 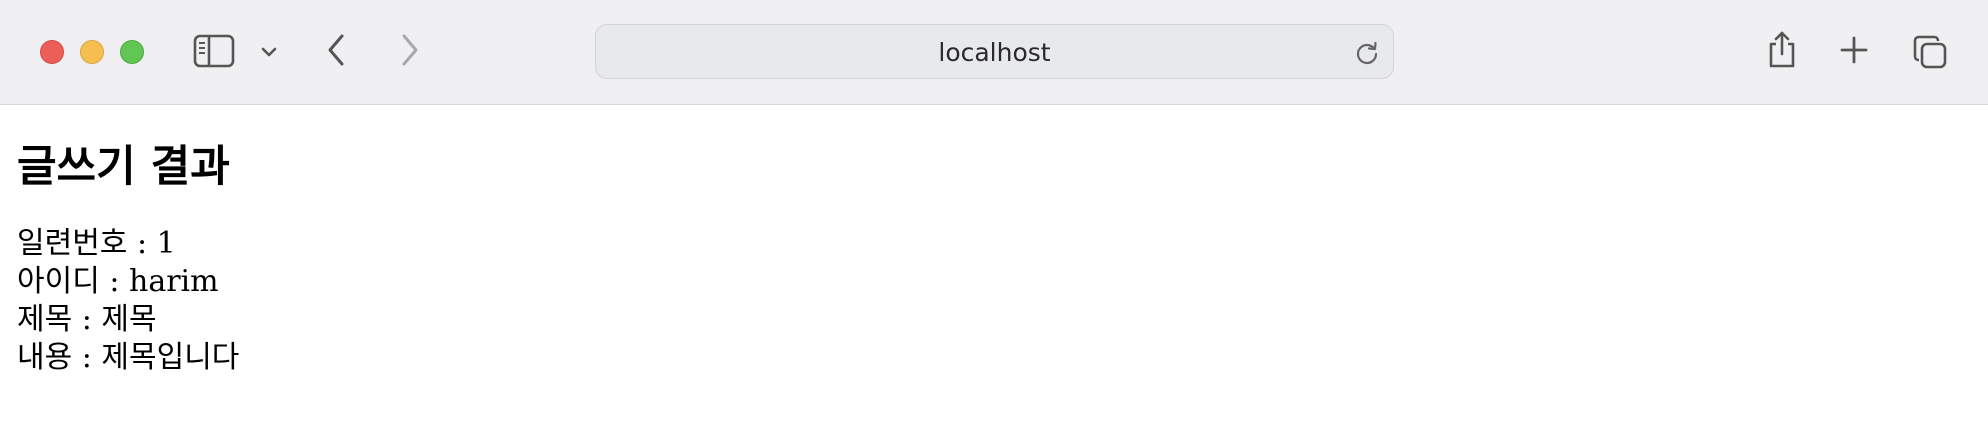 I want to click on new-tab-button, so click(x=1854, y=50).